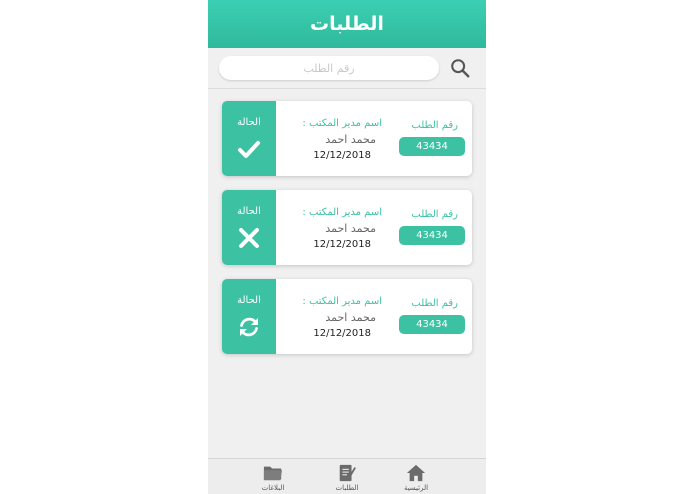 This screenshot has height=494, width=695. I want to click on home-icon, so click(416, 473).